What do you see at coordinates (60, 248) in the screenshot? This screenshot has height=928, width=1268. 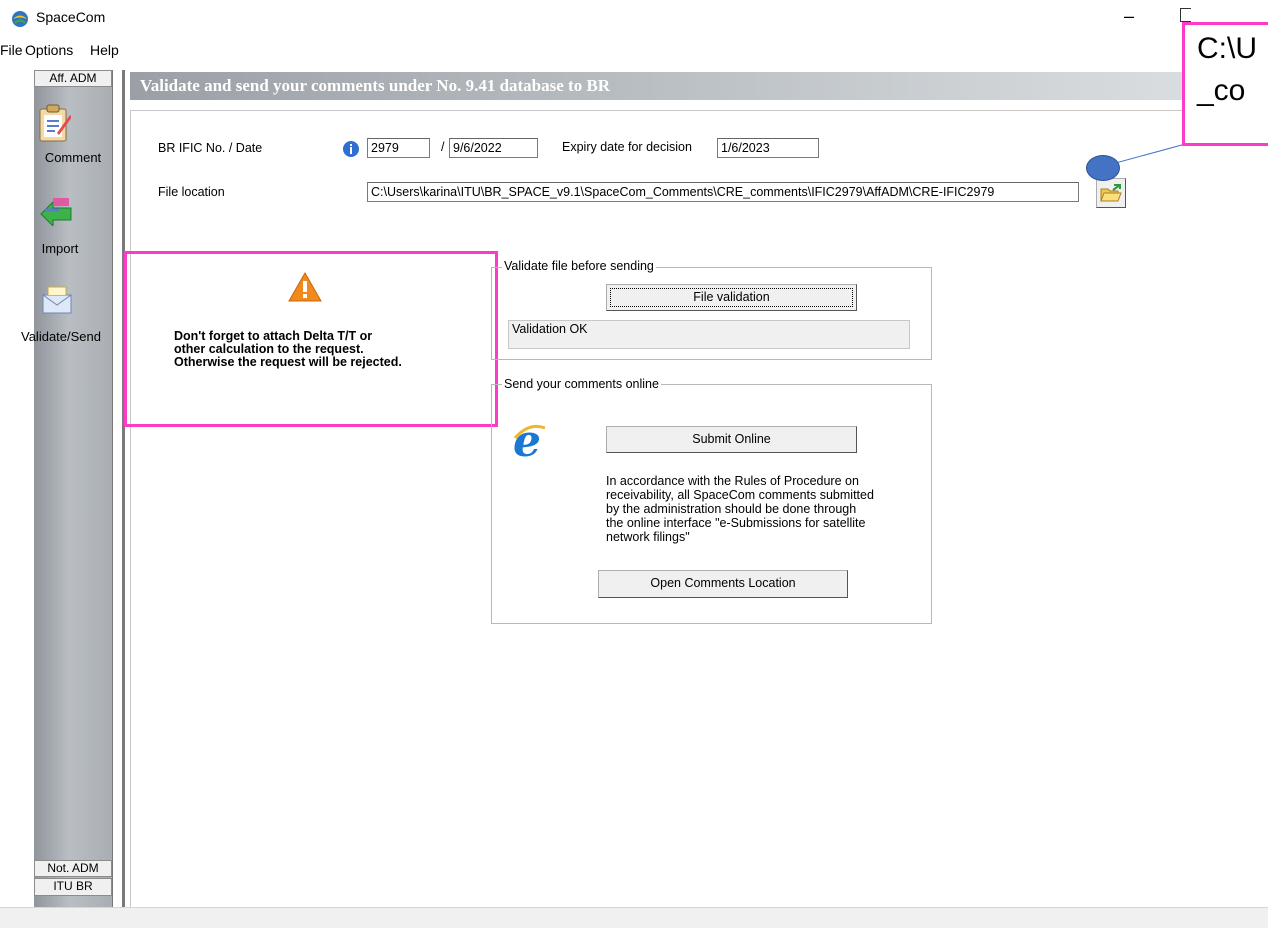 I see `nav-item-import: Import` at bounding box center [60, 248].